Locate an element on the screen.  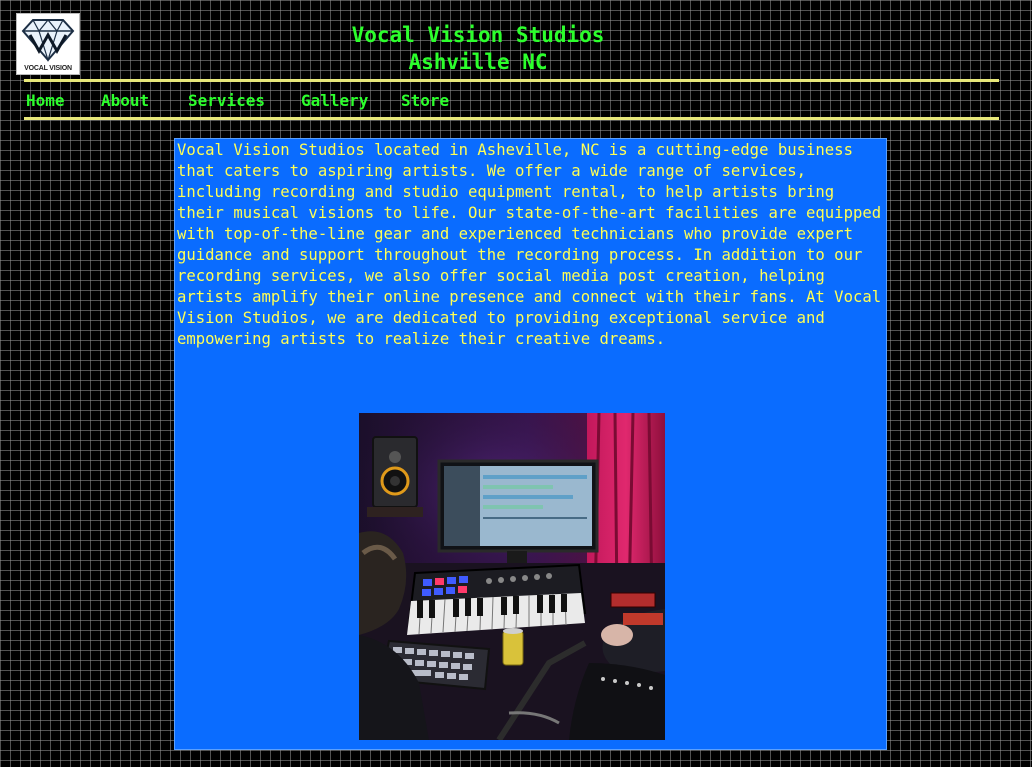
site-title-block: Vocal Vision Studios Ashville NC is located at coordinates (478, 49).